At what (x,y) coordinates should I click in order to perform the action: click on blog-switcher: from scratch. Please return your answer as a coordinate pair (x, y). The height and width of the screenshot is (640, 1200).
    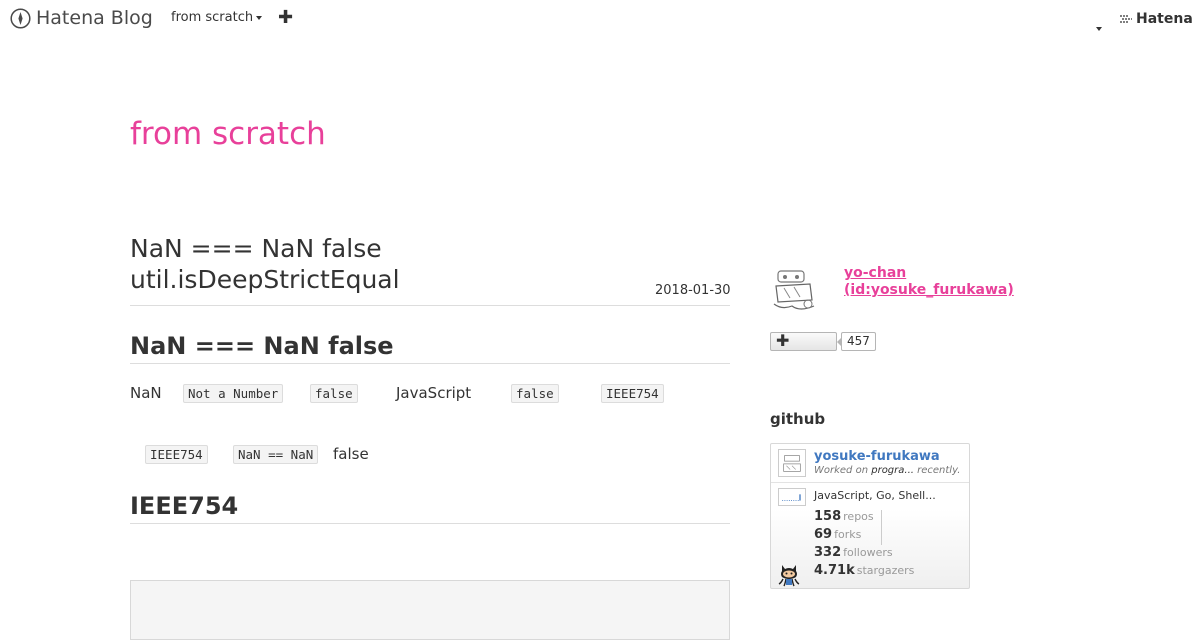
    Looking at the image, I should click on (217, 17).